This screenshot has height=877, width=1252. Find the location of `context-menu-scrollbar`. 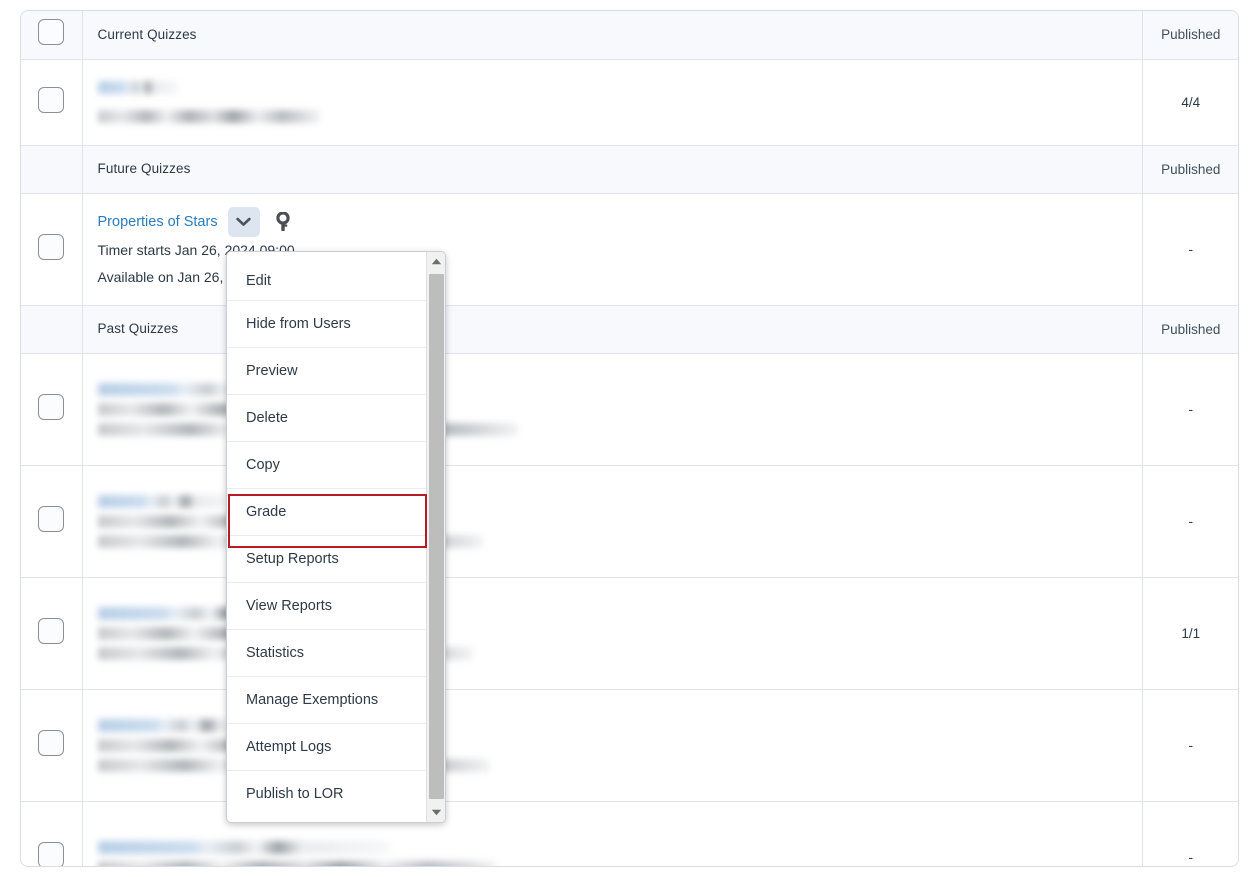

context-menu-scrollbar is located at coordinates (435, 537).